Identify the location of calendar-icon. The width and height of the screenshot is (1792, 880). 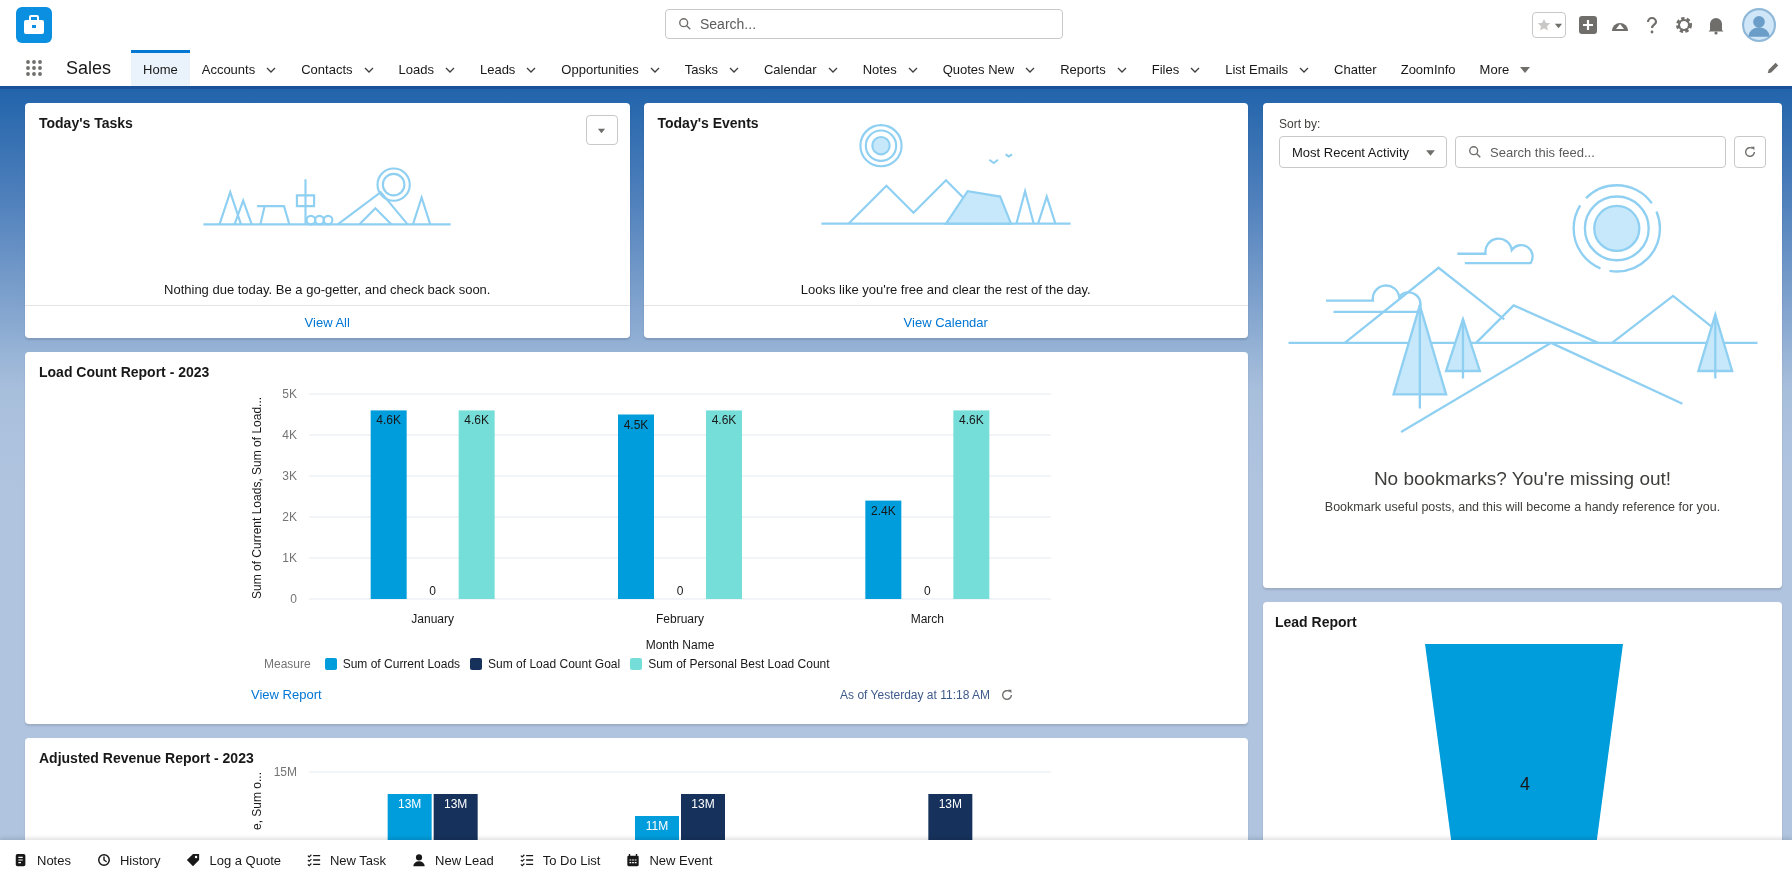
(633, 860).